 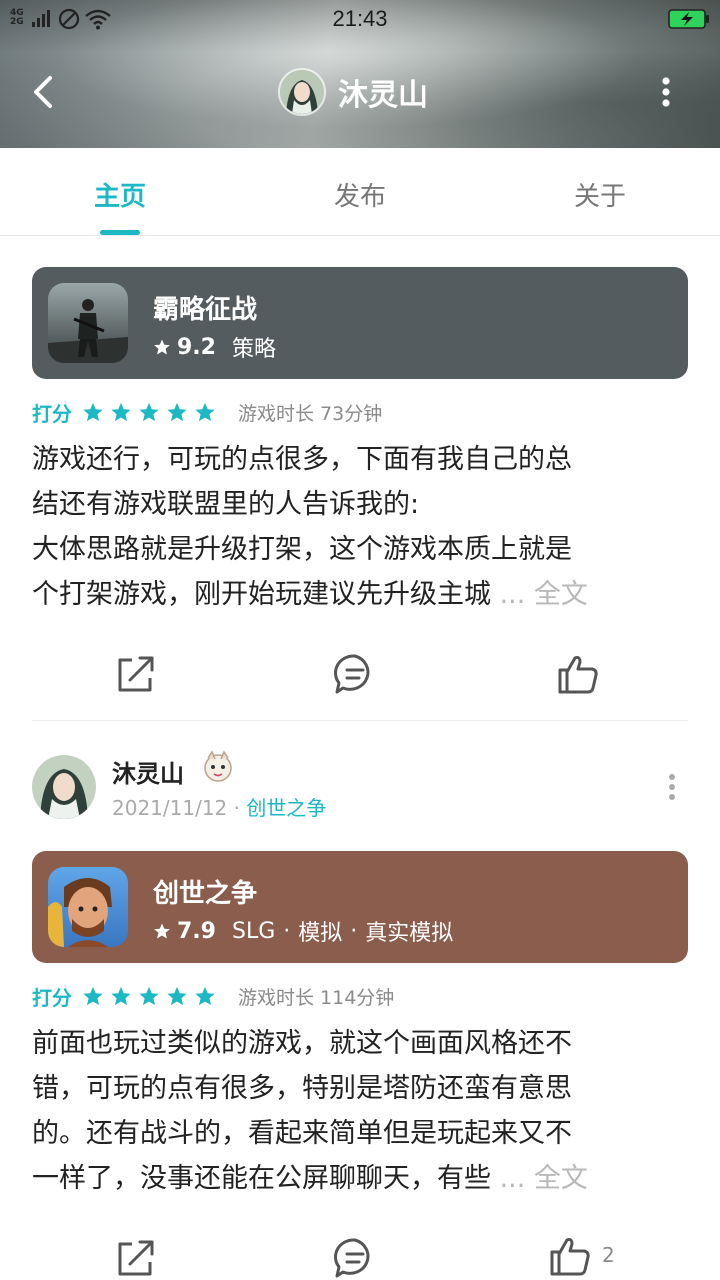 What do you see at coordinates (310, 594) in the screenshot?
I see `review-line: 个打架游戏，刚开始玩建议先升级主城 ... 全文` at bounding box center [310, 594].